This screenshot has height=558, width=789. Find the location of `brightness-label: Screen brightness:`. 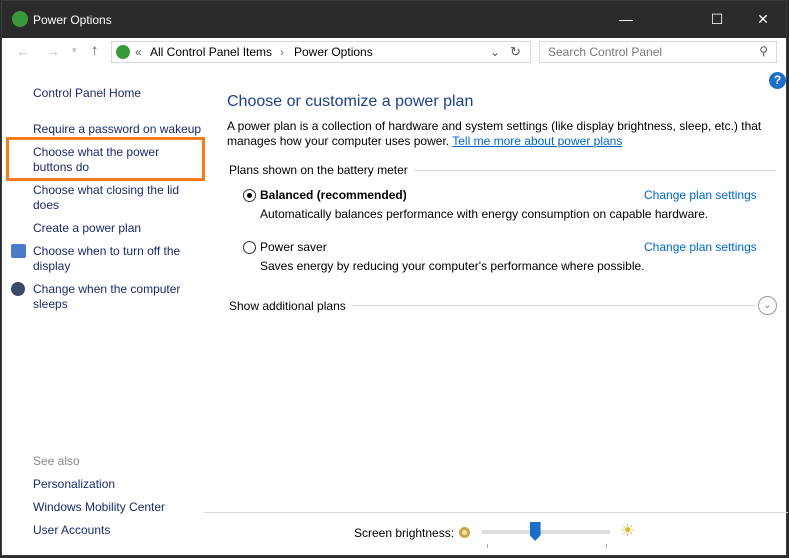

brightness-label: Screen brightness: is located at coordinates (404, 533).